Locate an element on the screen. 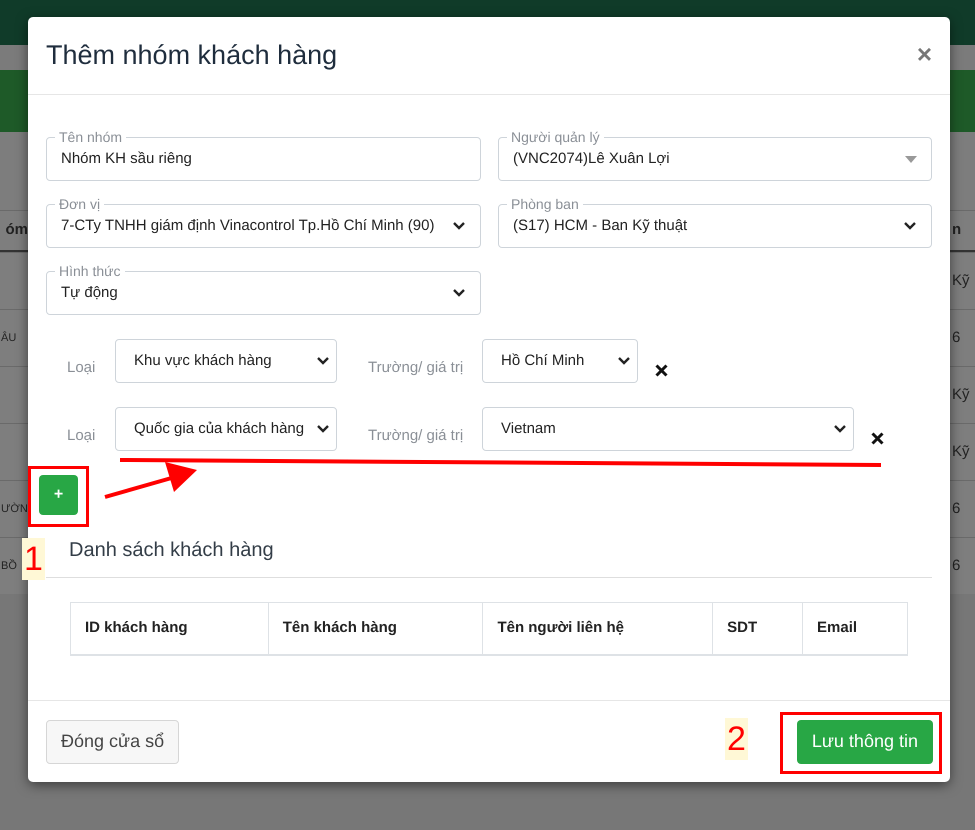 The height and width of the screenshot is (830, 975). select-value: Vietnam is located at coordinates (528, 428).